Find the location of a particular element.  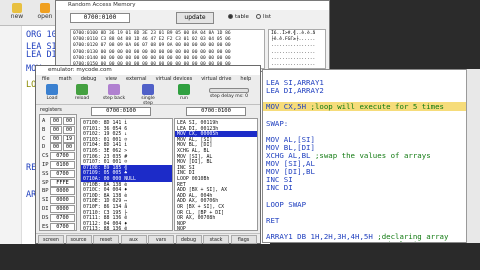

toolbar-load-button: Load is located at coordinates (52, 93).